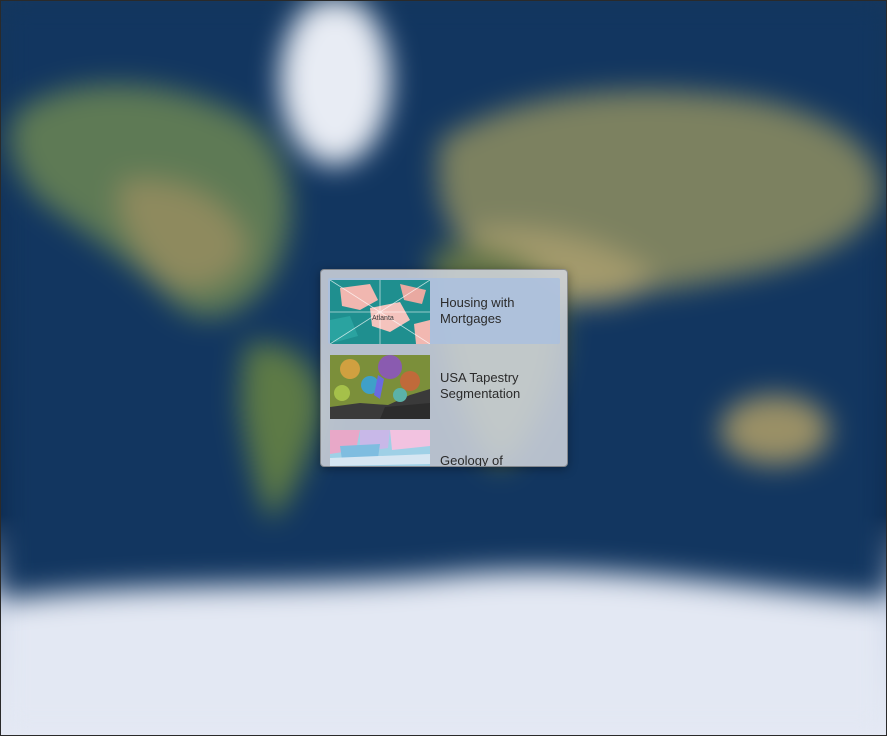 Image resolution: width=887 pixels, height=736 pixels. I want to click on gallery-item-label: USA Tapestry Segmentation, so click(480, 385).